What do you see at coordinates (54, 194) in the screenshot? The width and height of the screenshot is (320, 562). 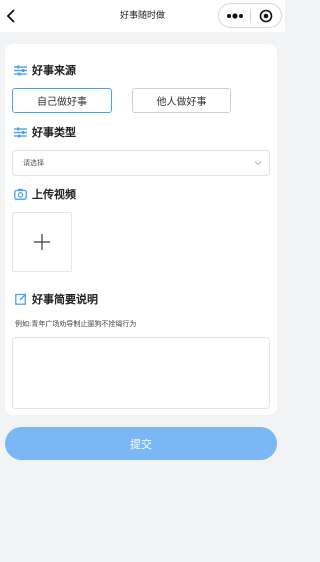 I see `video-title-label: 上传视频` at bounding box center [54, 194].